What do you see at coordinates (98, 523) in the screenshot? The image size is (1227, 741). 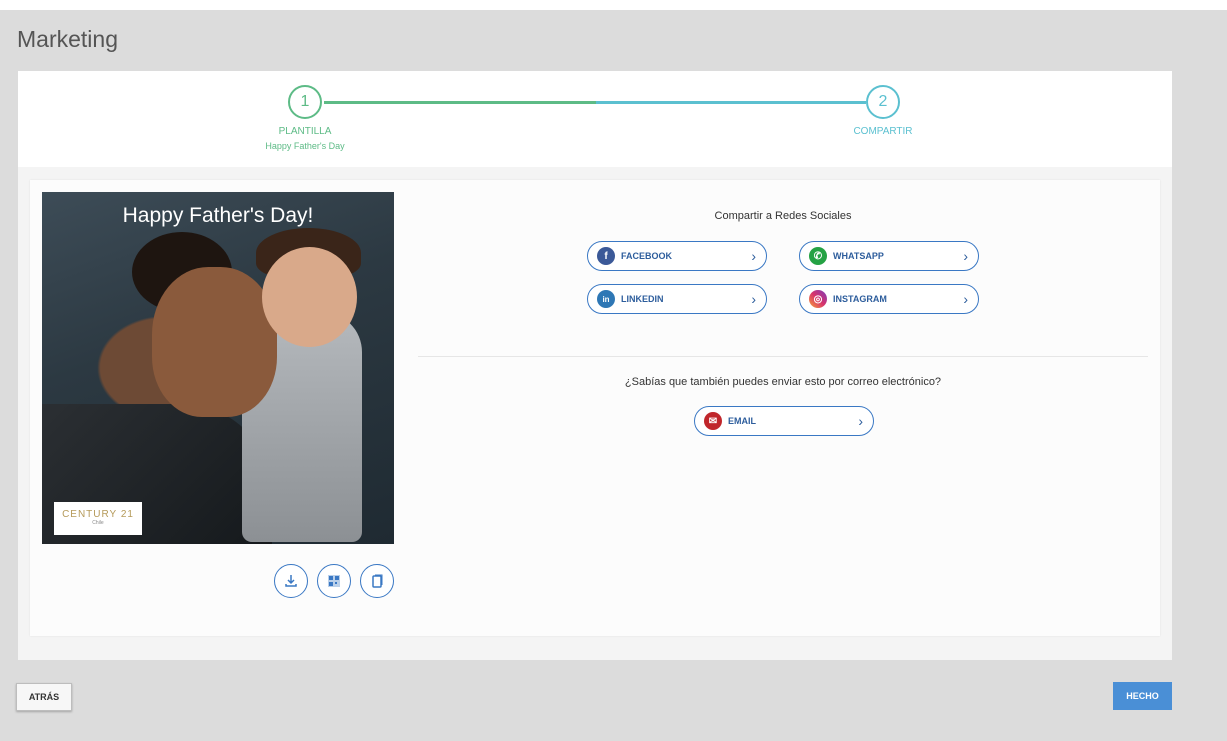 I see `logo-subtext: Chile` at bounding box center [98, 523].